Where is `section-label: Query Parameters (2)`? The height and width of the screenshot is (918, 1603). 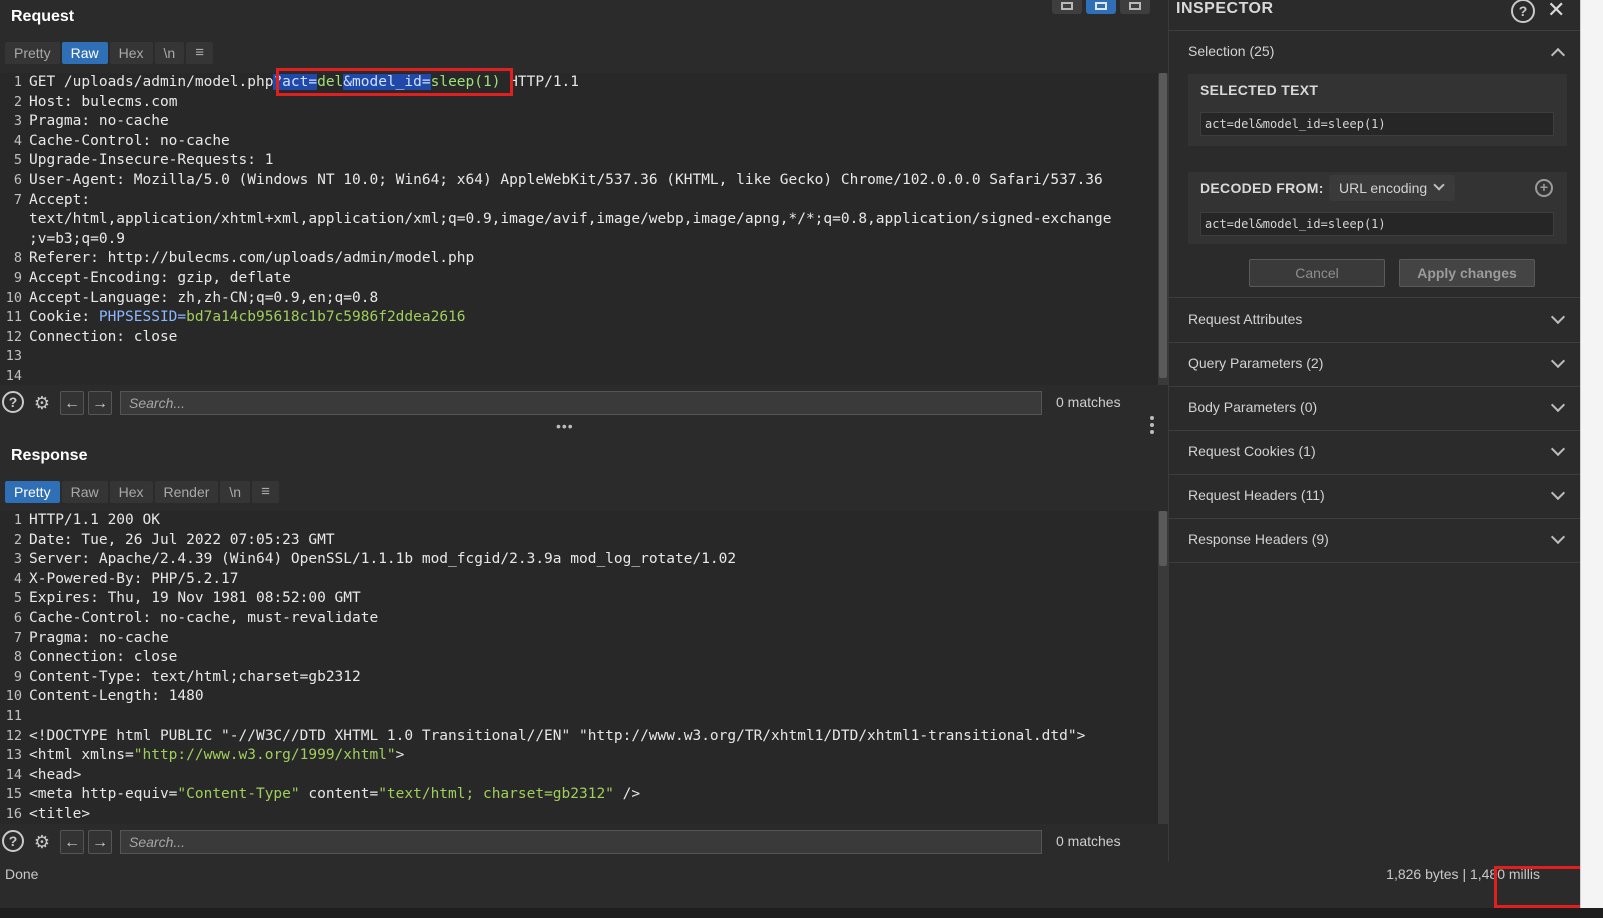
section-label: Query Parameters (2) is located at coordinates (1256, 363).